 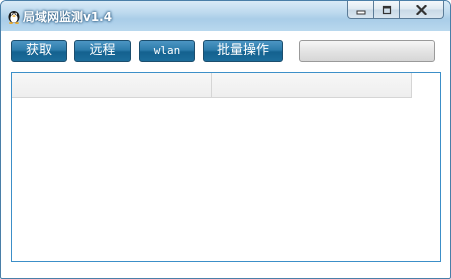 I want to click on list-header, so click(x=212, y=85).